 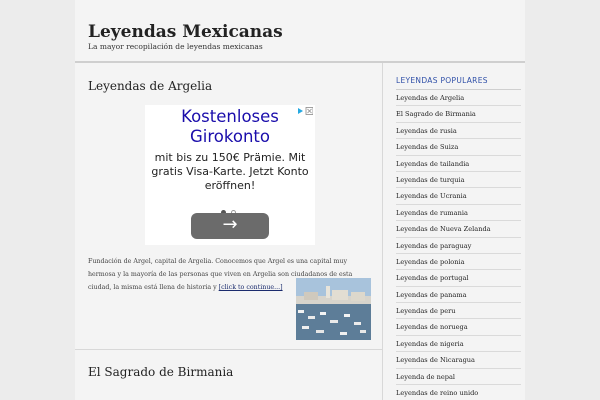 I want to click on continue-reading-link: [click to continue...], so click(x=251, y=287).